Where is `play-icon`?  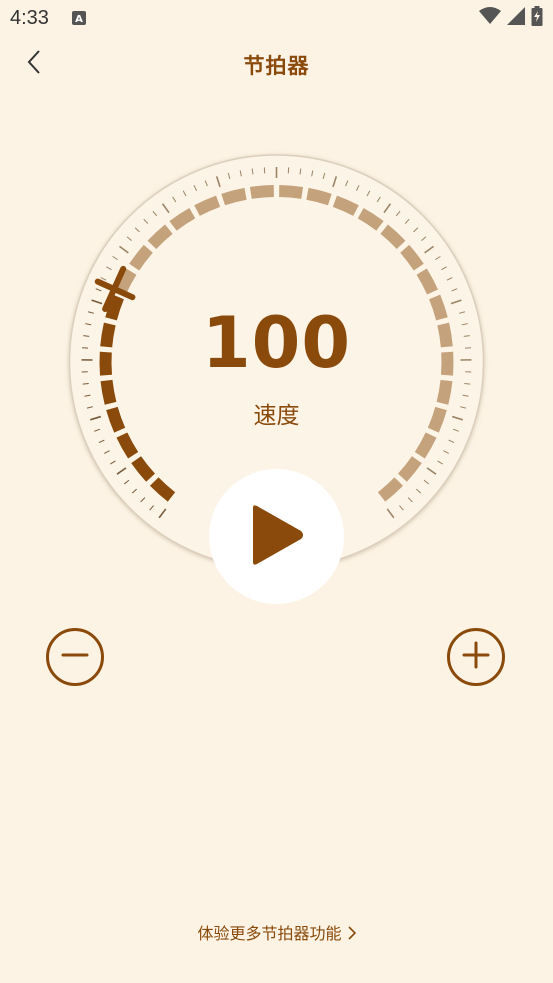 play-icon is located at coordinates (277, 537).